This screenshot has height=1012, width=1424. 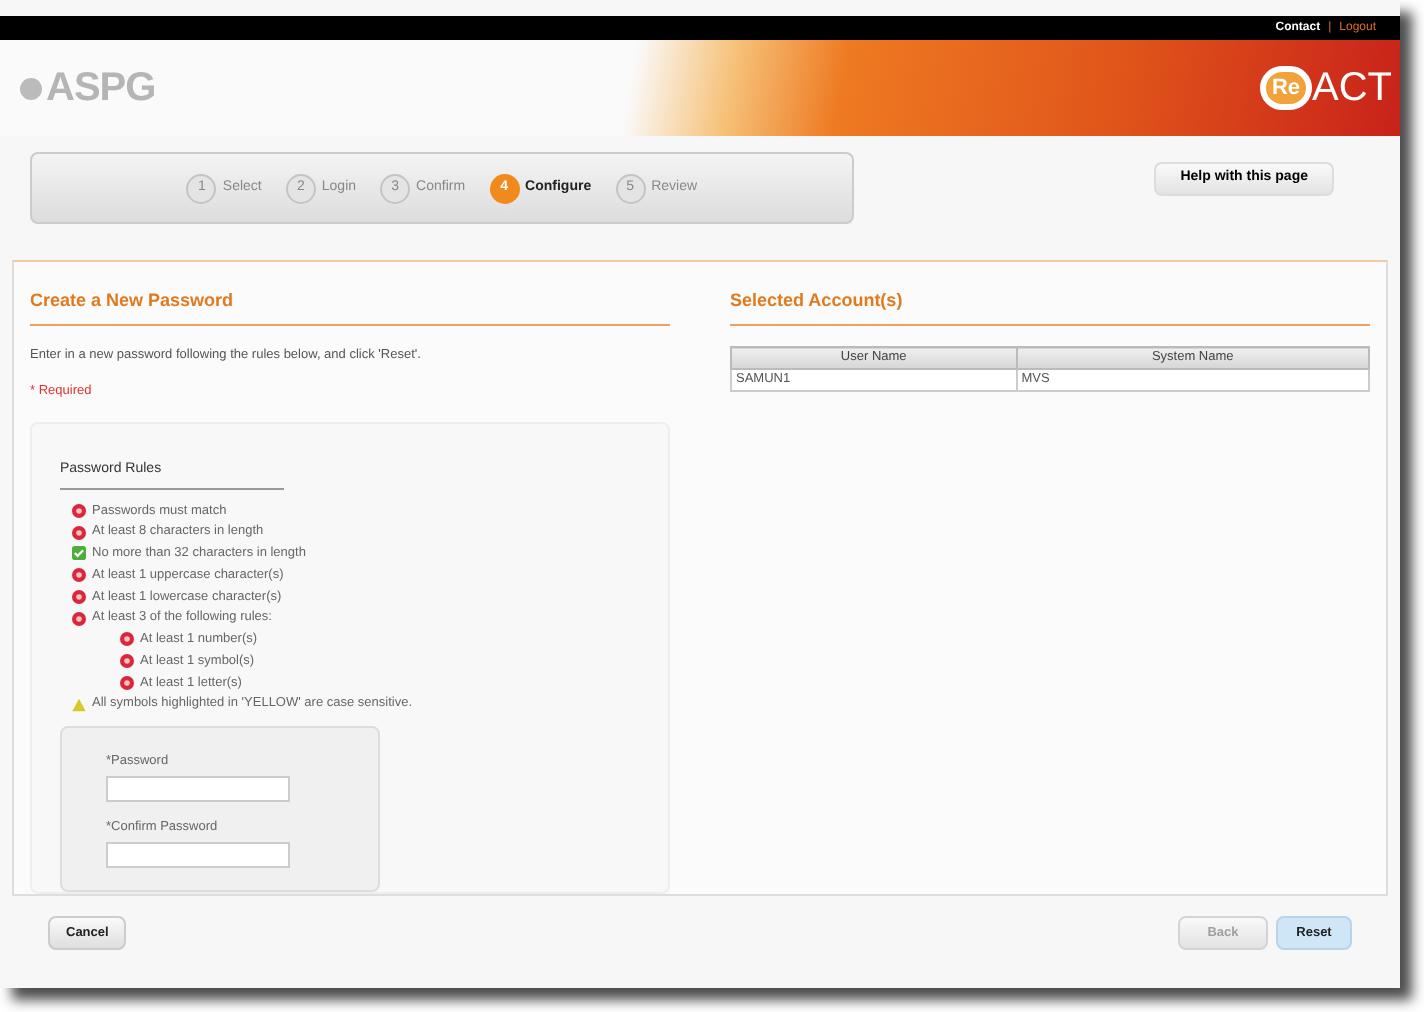 I want to click on brand-prefix: Re, so click(x=1286, y=88).